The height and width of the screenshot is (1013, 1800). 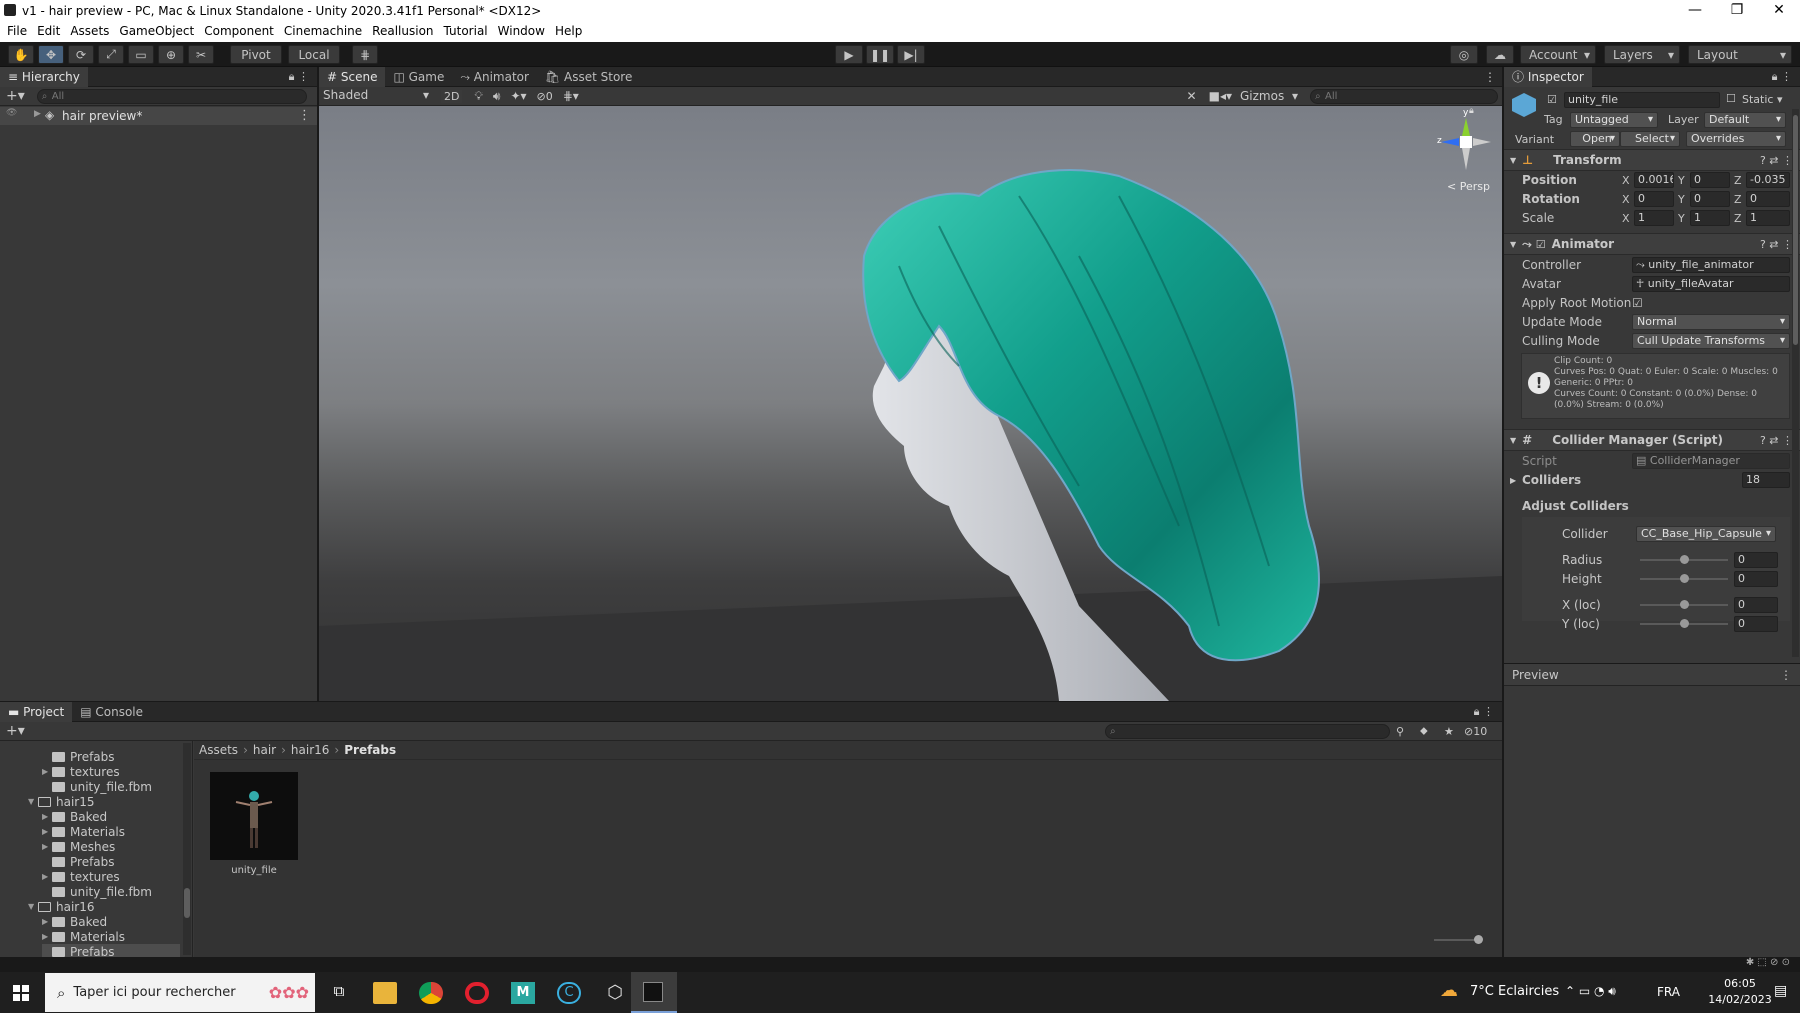 I want to click on unity-hub-icon: ⬡, so click(x=615, y=993).